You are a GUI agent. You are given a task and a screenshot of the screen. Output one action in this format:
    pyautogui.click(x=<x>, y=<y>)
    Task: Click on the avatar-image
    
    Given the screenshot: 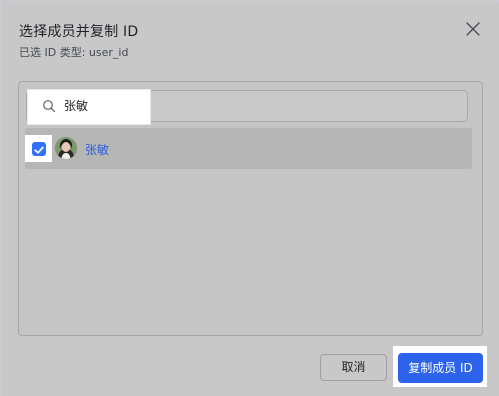 What is the action you would take?
    pyautogui.click(x=66, y=148)
    